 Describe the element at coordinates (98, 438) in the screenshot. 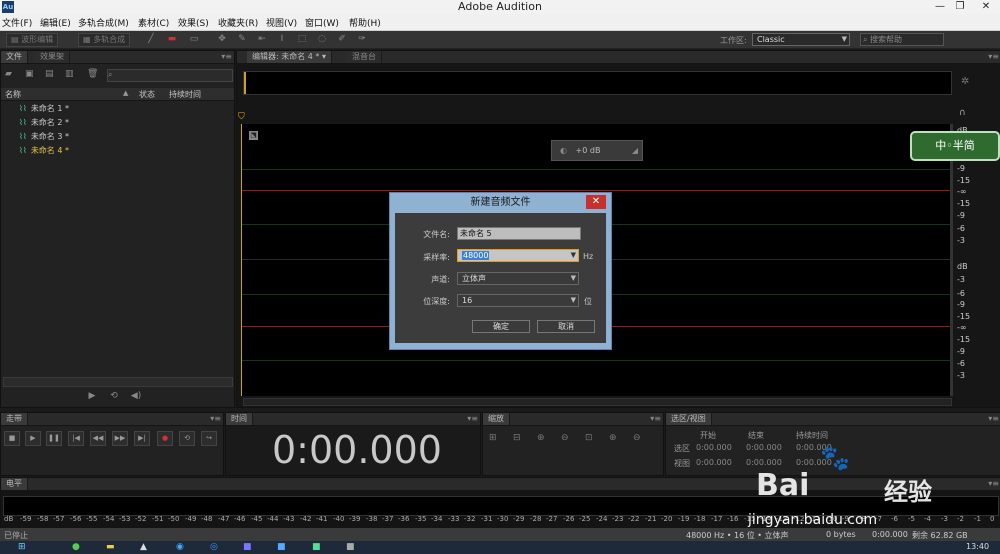

I see `rewind-icon: ◀◀` at that location.